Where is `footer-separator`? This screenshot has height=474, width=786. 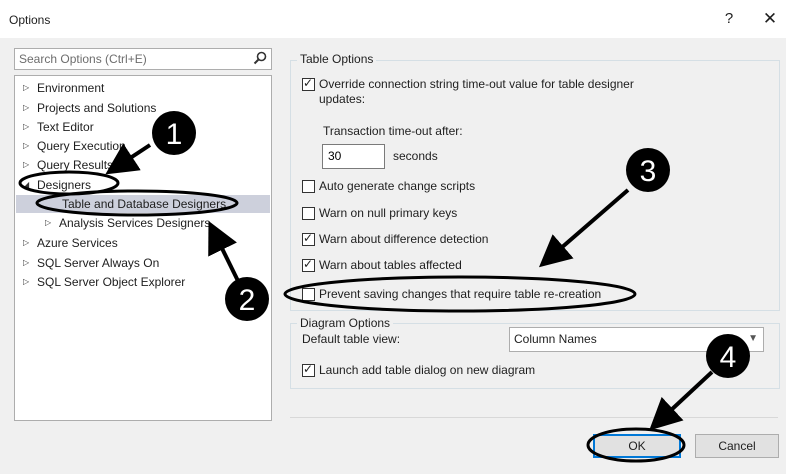
footer-separator is located at coordinates (534, 417).